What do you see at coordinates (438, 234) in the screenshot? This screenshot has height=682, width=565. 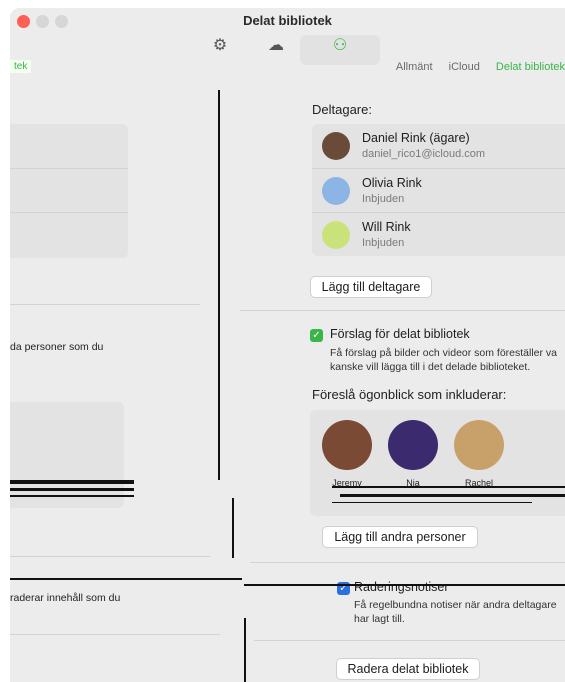 I see `participant-row: Will Rink Inbjuden` at bounding box center [438, 234].